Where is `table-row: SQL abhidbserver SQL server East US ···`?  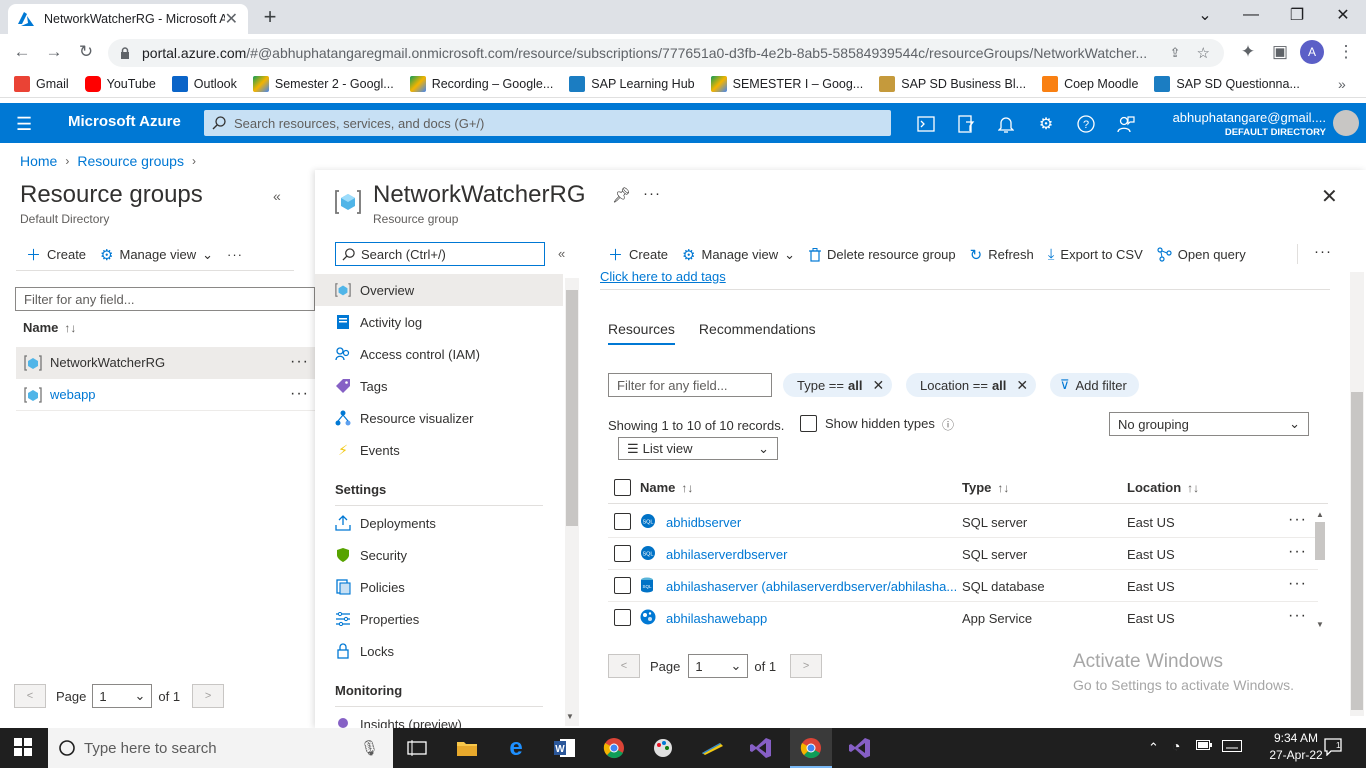 table-row: SQL abhidbserver SQL server East US ··· is located at coordinates (963, 522).